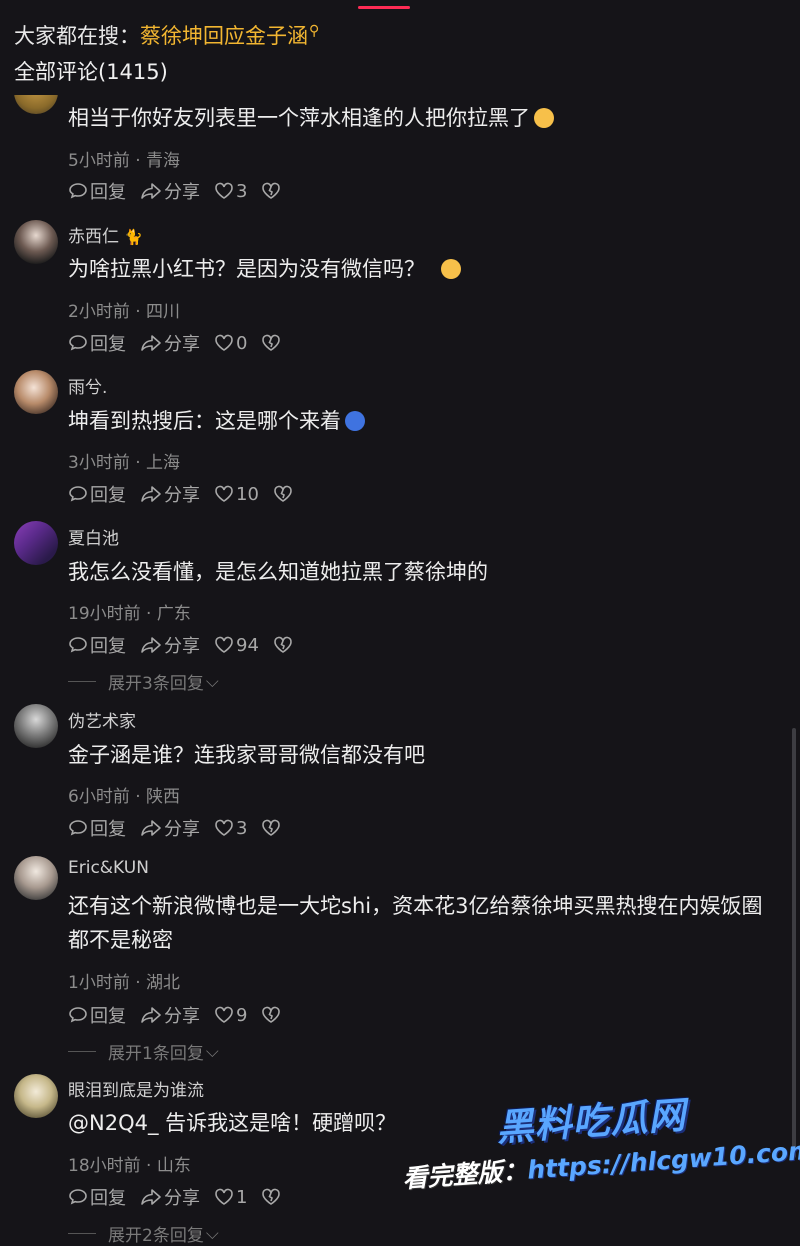  What do you see at coordinates (247, 494) in the screenshot?
I see `like-count: 10` at bounding box center [247, 494].